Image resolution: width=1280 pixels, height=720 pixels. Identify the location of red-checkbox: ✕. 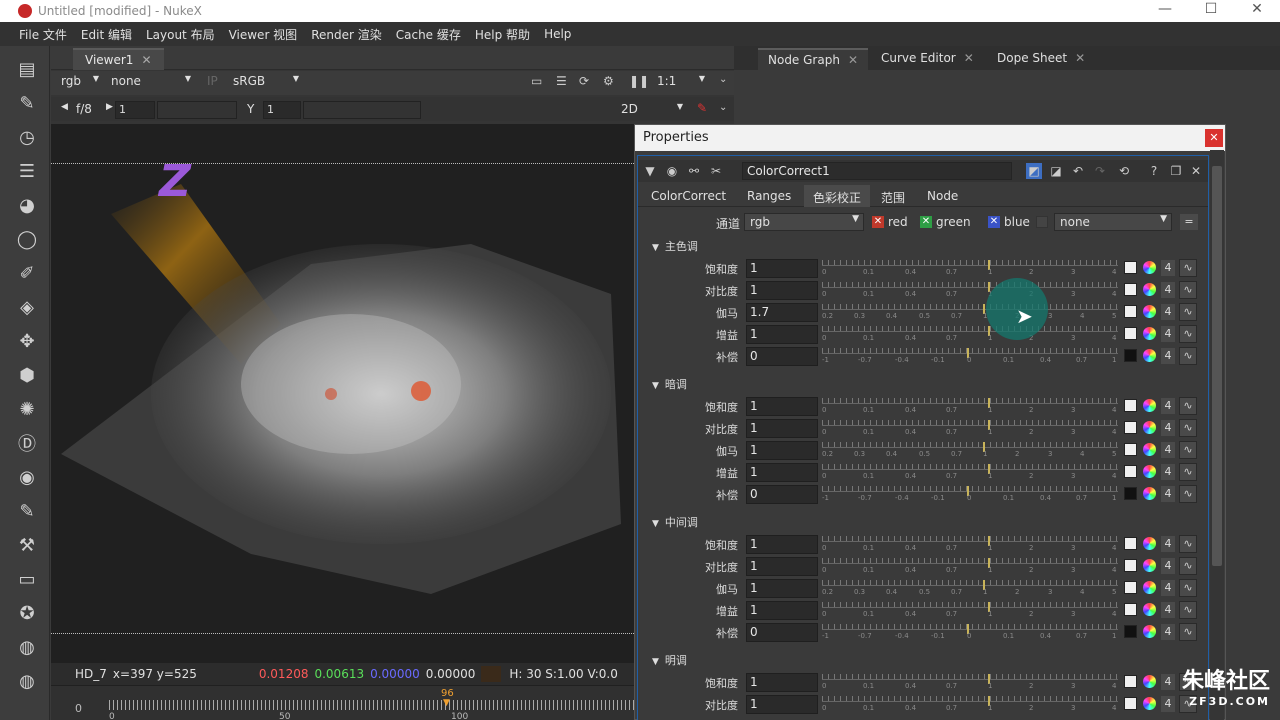
(878, 222).